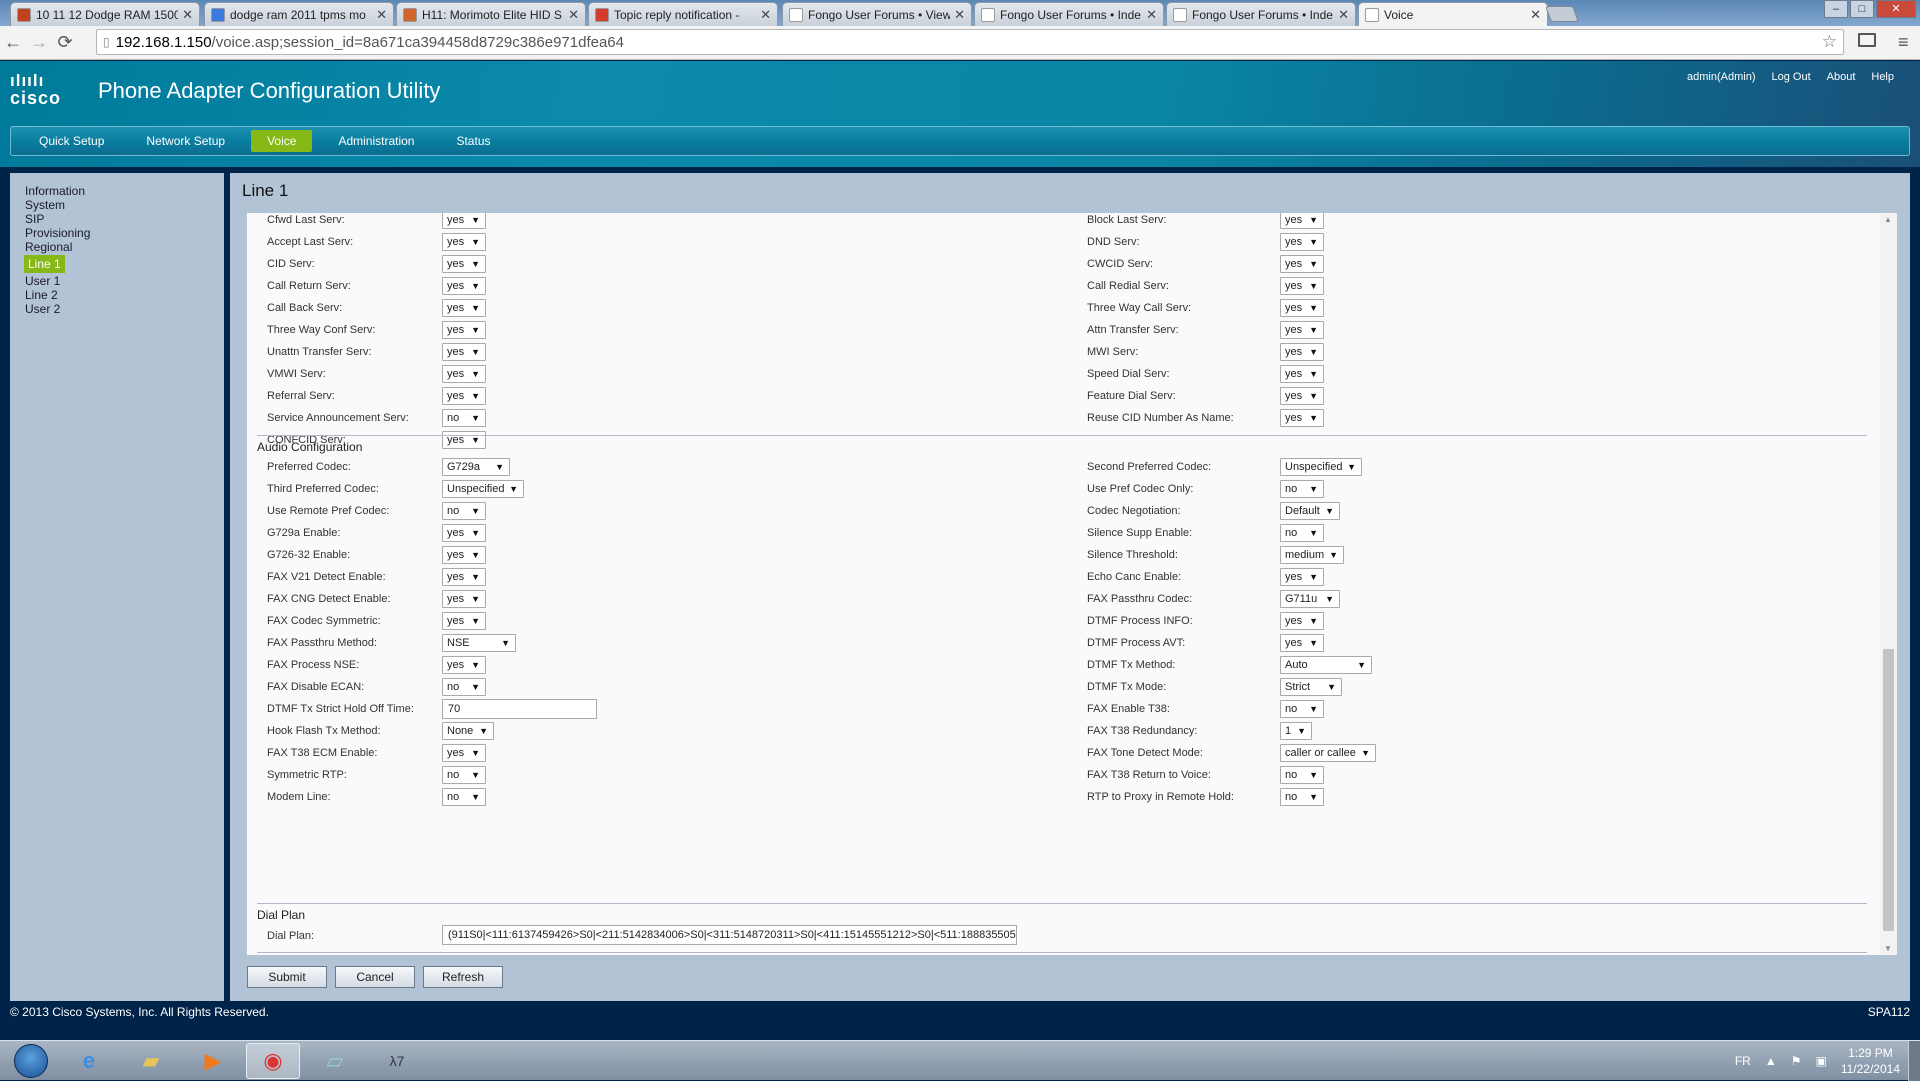 The width and height of the screenshot is (1920, 1081). I want to click on setting-select: 1 ▼, so click(1296, 731).